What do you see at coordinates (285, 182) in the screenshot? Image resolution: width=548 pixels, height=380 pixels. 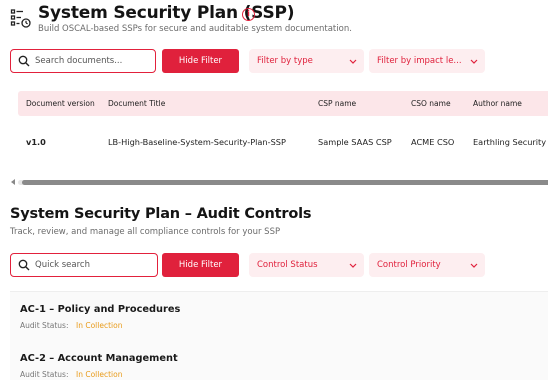 I see `horizontal-scrollbar-thumb` at bounding box center [285, 182].